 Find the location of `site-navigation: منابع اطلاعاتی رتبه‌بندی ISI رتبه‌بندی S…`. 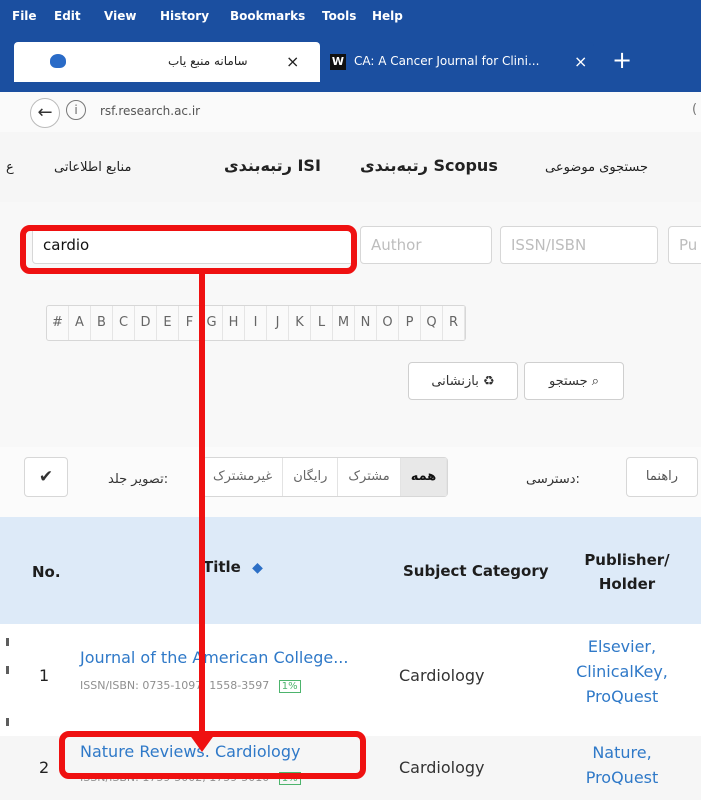

site-navigation: منابع اطلاعاتی رتبه‌بندی ISI رتبه‌بندی S… is located at coordinates (350, 167).